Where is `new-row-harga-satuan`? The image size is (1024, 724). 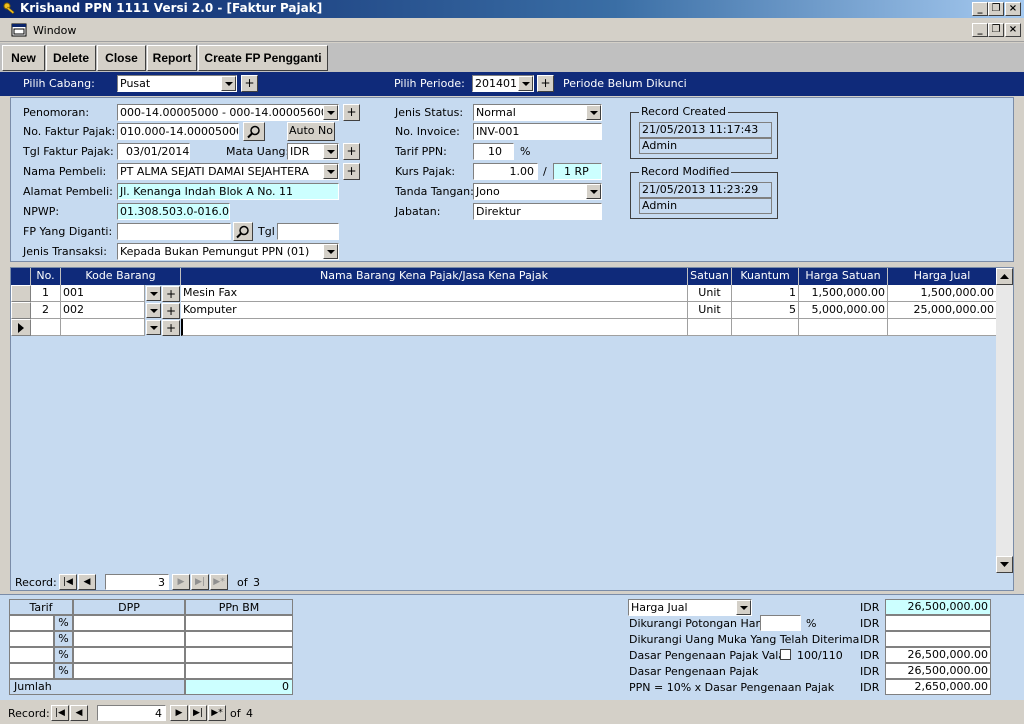
new-row-harga-satuan is located at coordinates (843, 327).